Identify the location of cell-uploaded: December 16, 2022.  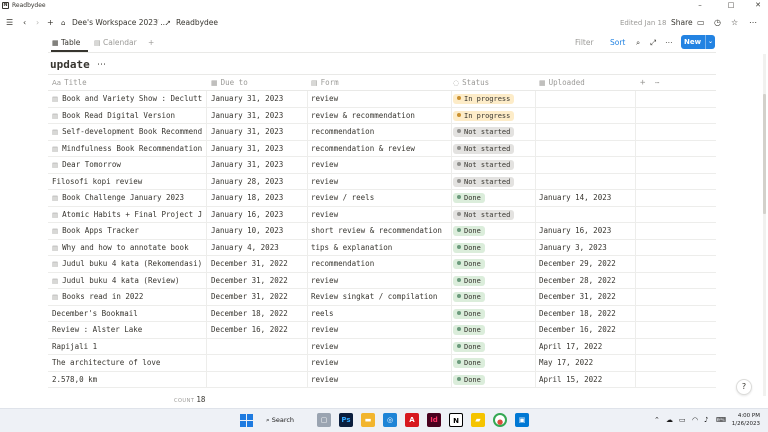
(587, 330).